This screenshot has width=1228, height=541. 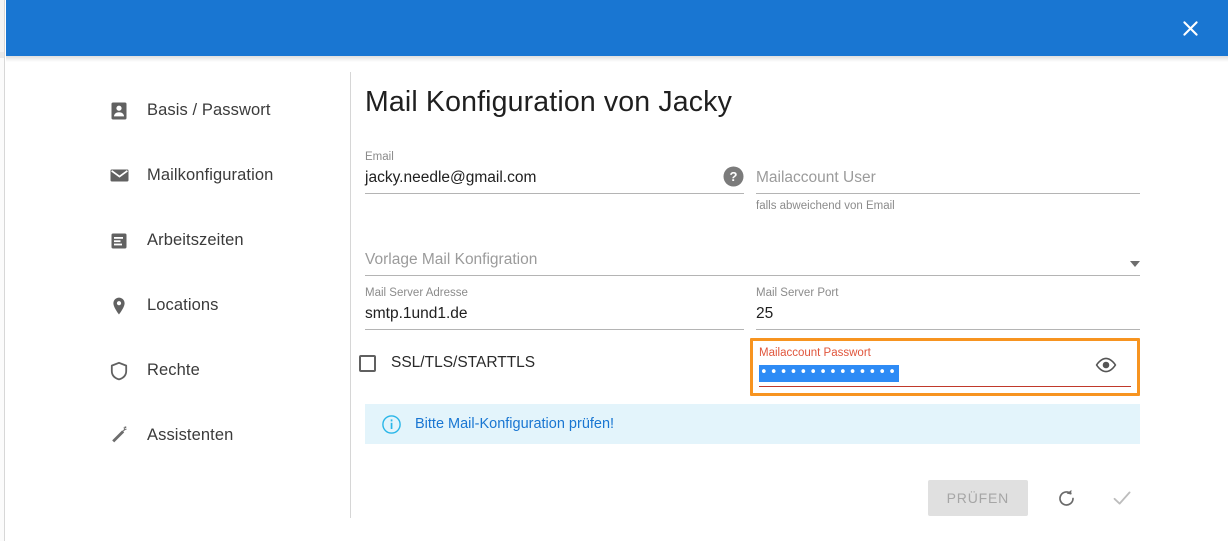 What do you see at coordinates (451, 177) in the screenshot?
I see `email-value: jacky.needle@gmail.com` at bounding box center [451, 177].